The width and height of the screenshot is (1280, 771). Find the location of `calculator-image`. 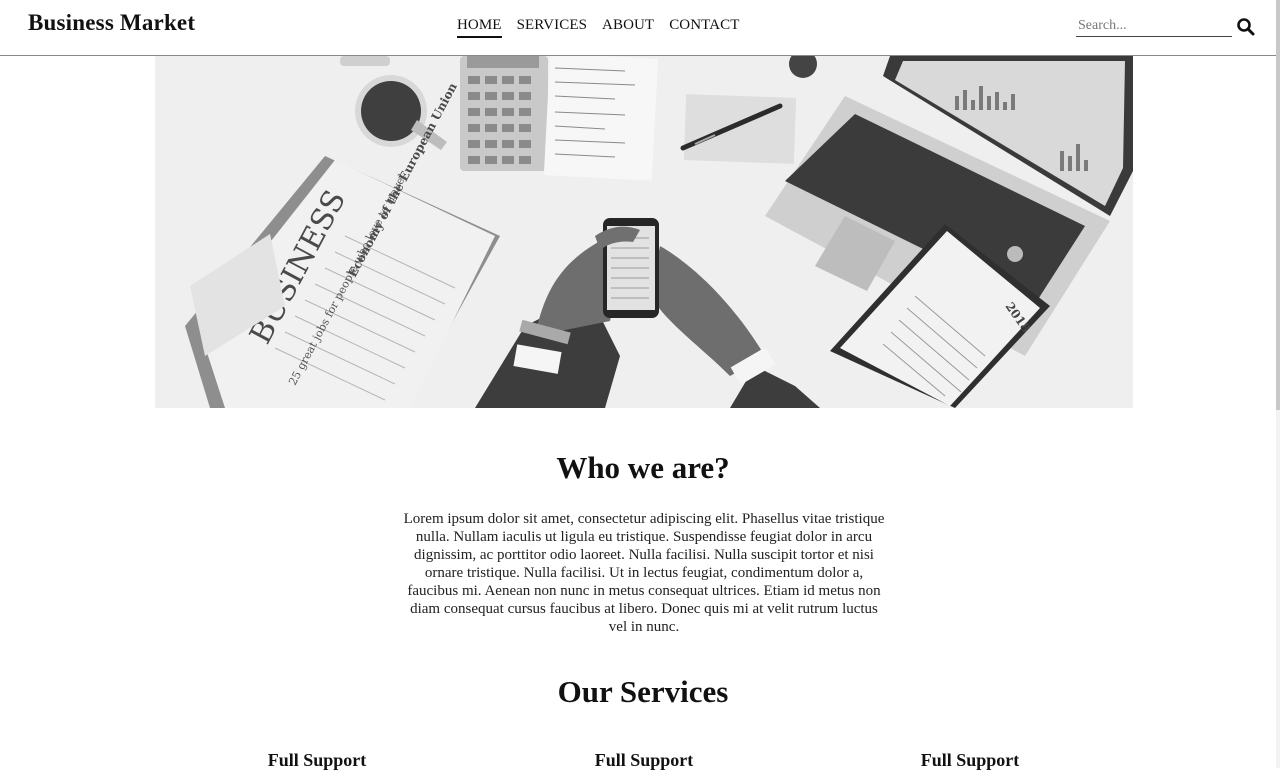

calculator-image is located at coordinates (504, 113).